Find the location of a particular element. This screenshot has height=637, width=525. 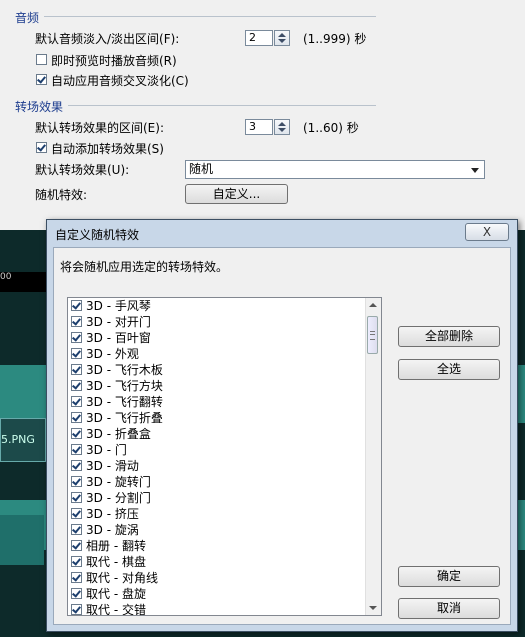

effect-label: 3D - 飞行木板 is located at coordinates (124, 370).